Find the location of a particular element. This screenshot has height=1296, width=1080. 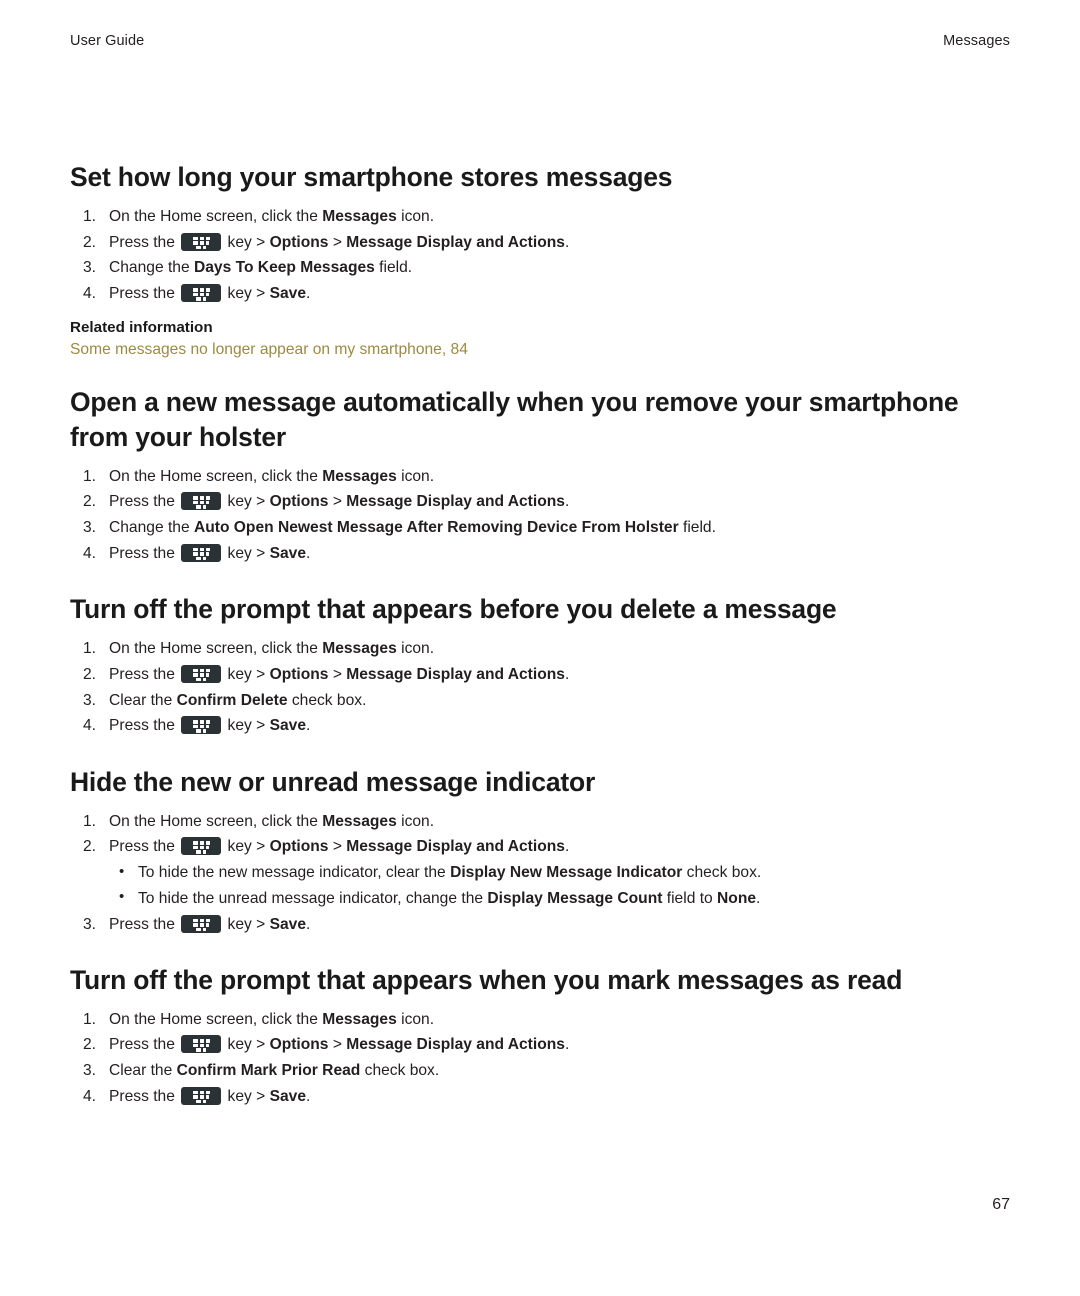

emphasized-text: Display Message Count is located at coordinates (575, 898).